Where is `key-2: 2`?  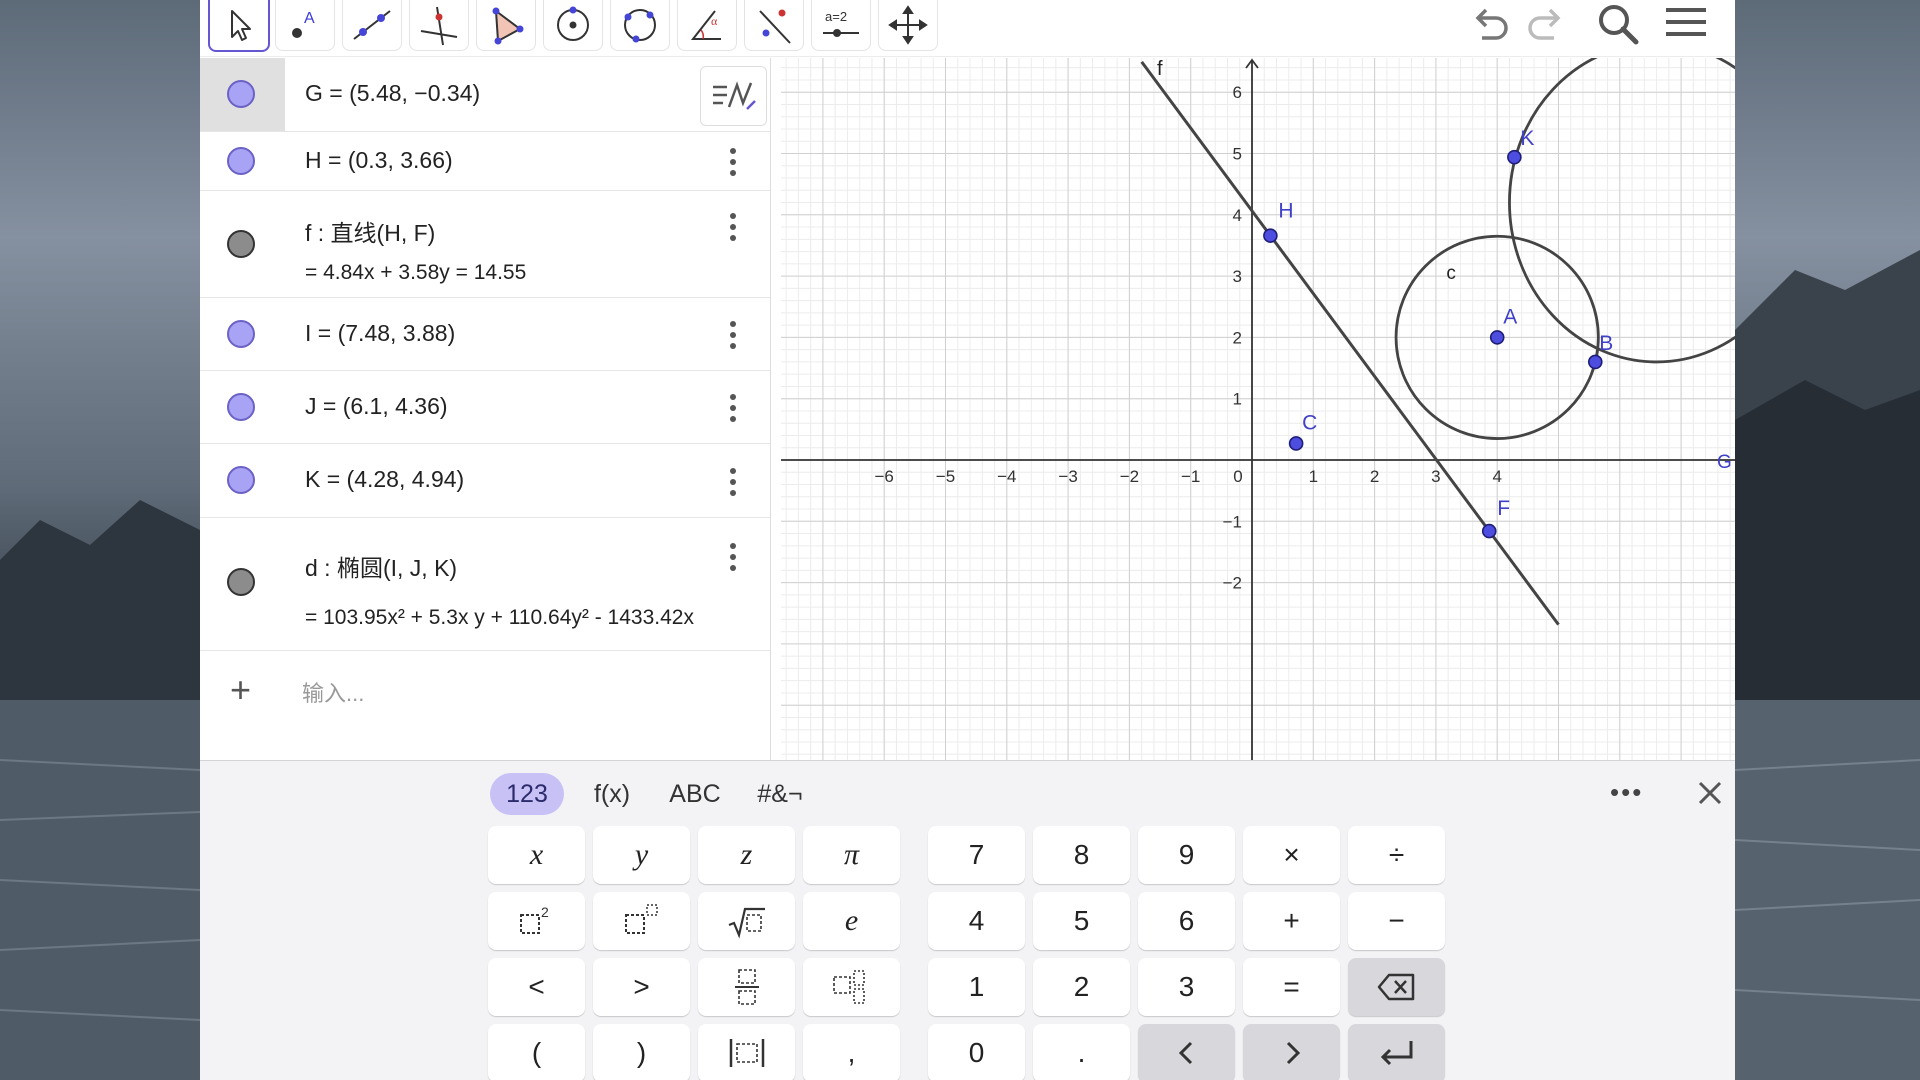 key-2: 2 is located at coordinates (1081, 987).